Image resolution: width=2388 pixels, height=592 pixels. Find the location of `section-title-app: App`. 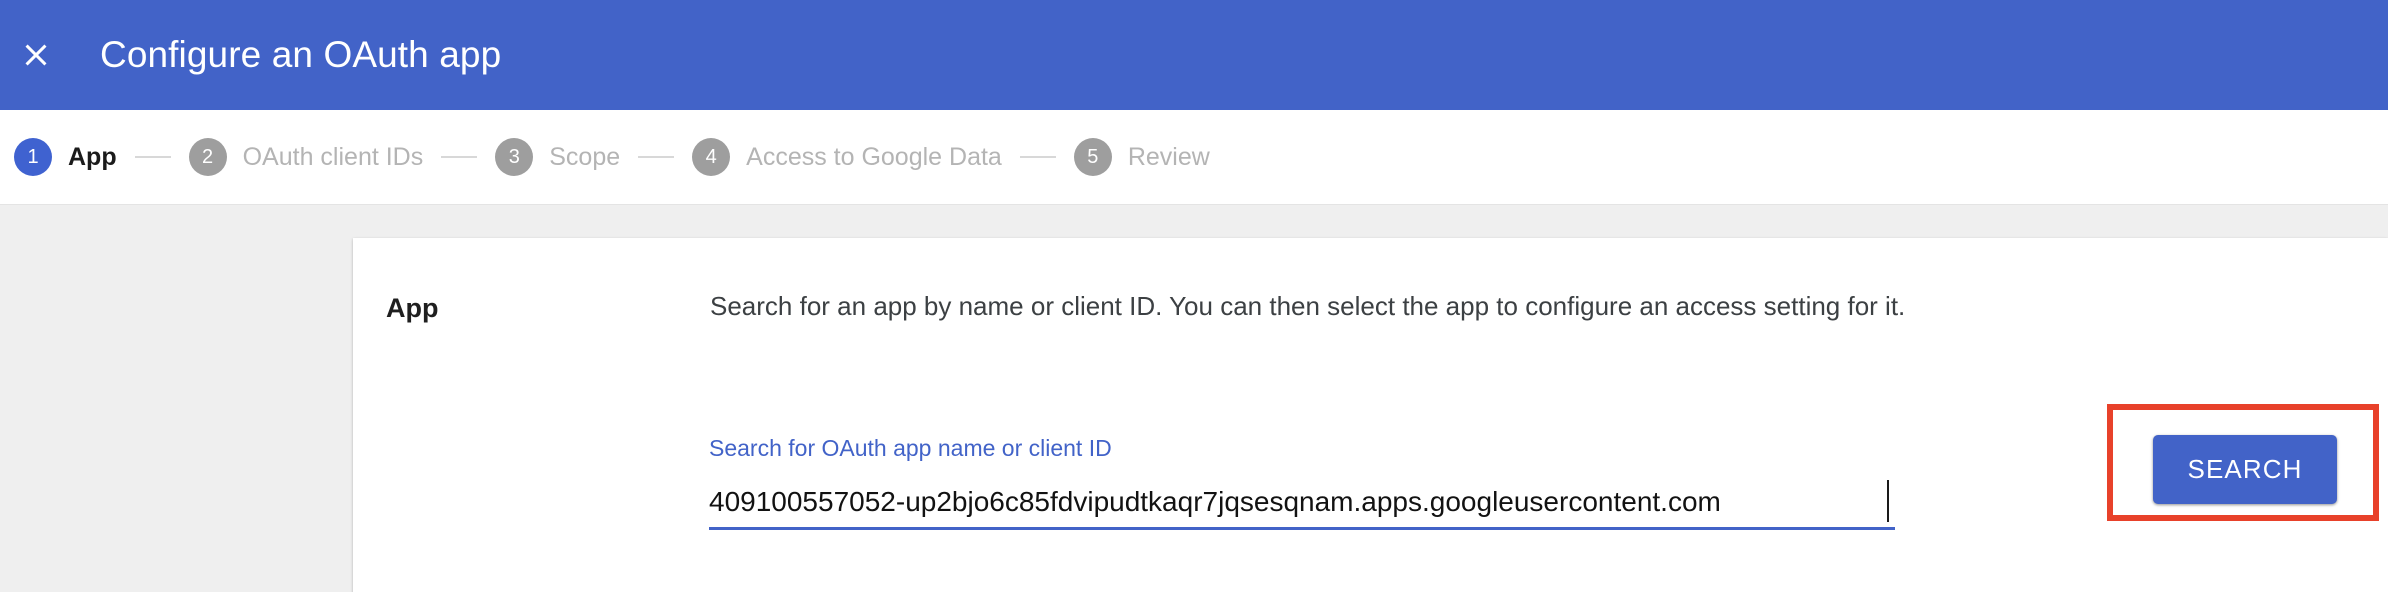

section-title-app: App is located at coordinates (412, 308).